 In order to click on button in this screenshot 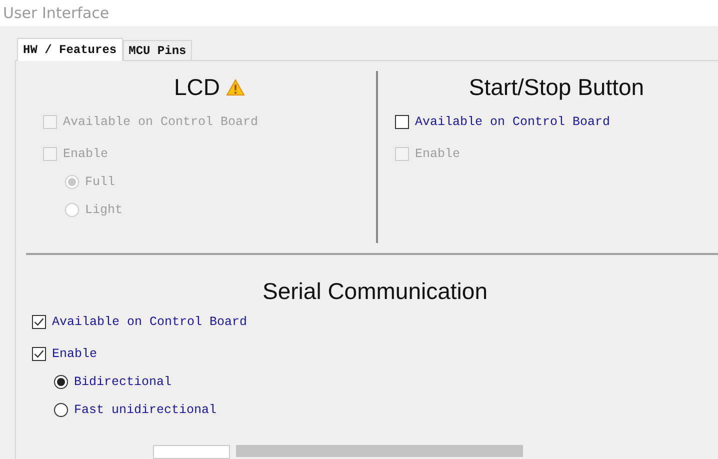, I will do `click(191, 452)`.